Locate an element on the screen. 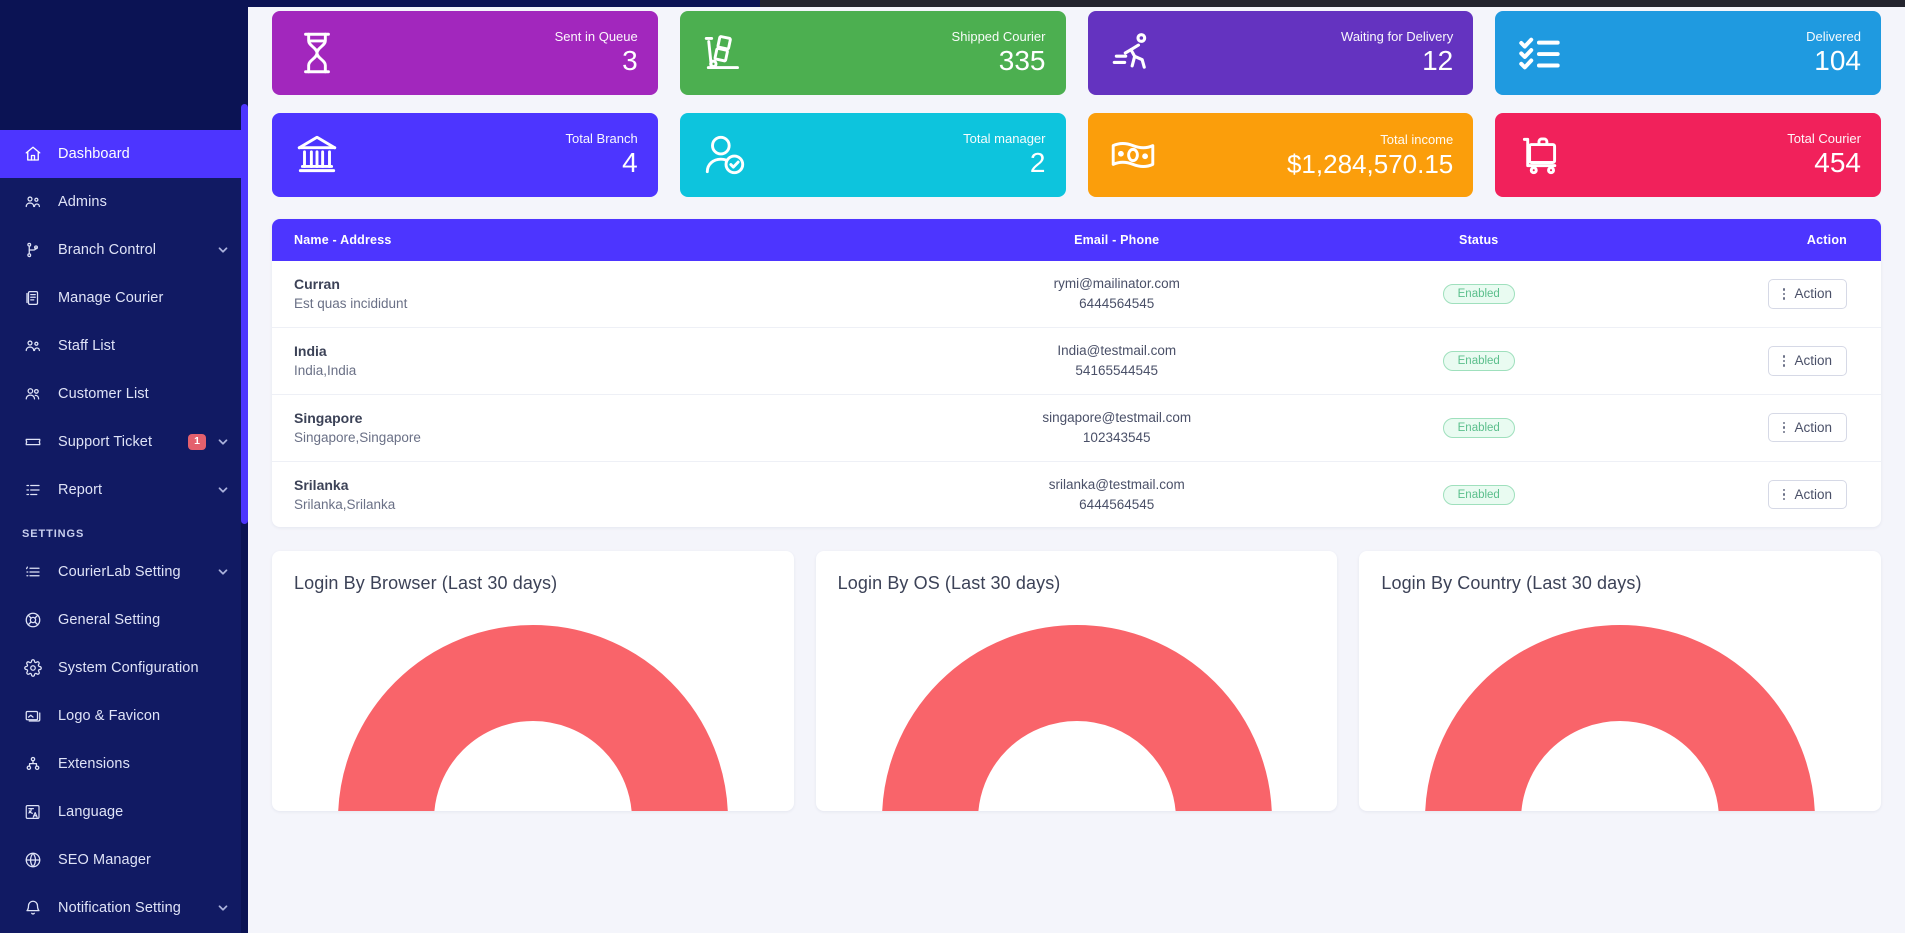 Image resolution: width=1905 pixels, height=933 pixels. sidebar-item-notification-setting: Notification Setting is located at coordinates (124, 908).